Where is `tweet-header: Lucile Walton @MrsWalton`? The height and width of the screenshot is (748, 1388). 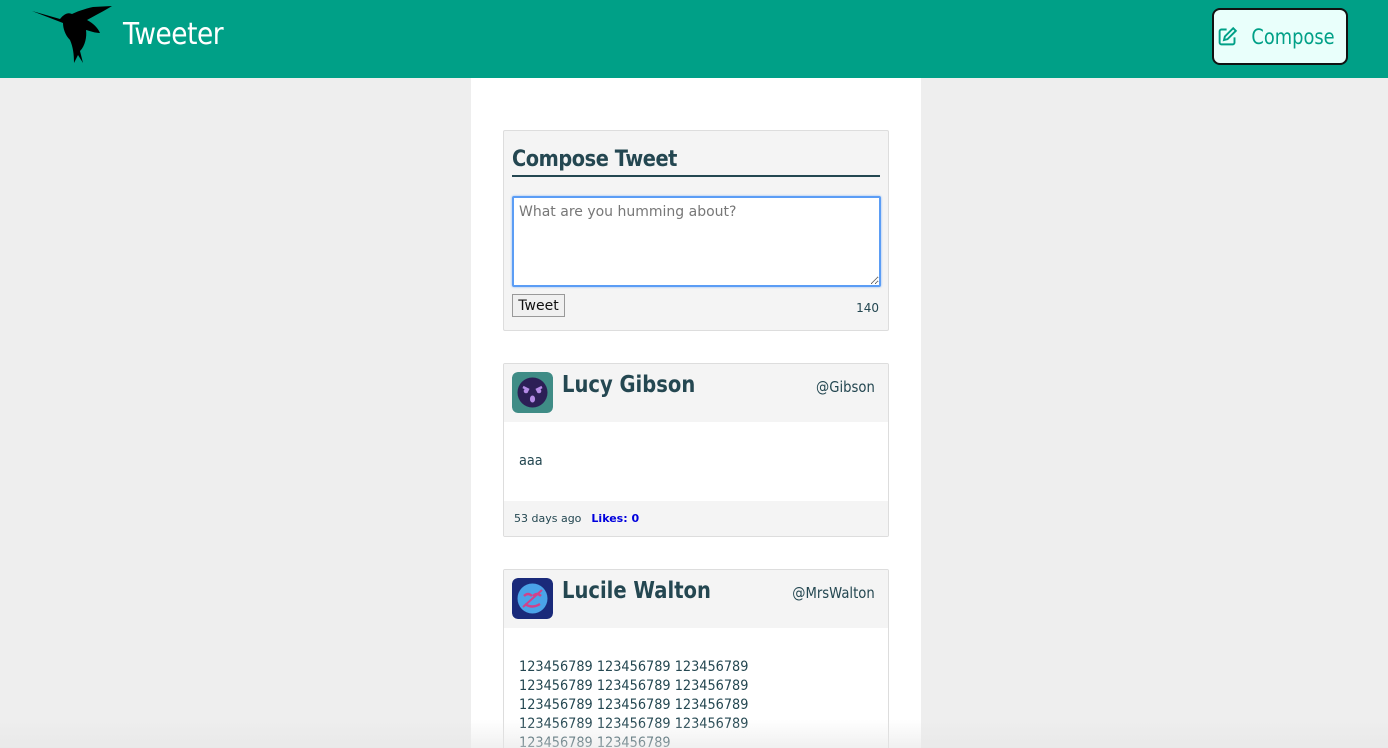 tweet-header: Lucile Walton @MrsWalton is located at coordinates (696, 599).